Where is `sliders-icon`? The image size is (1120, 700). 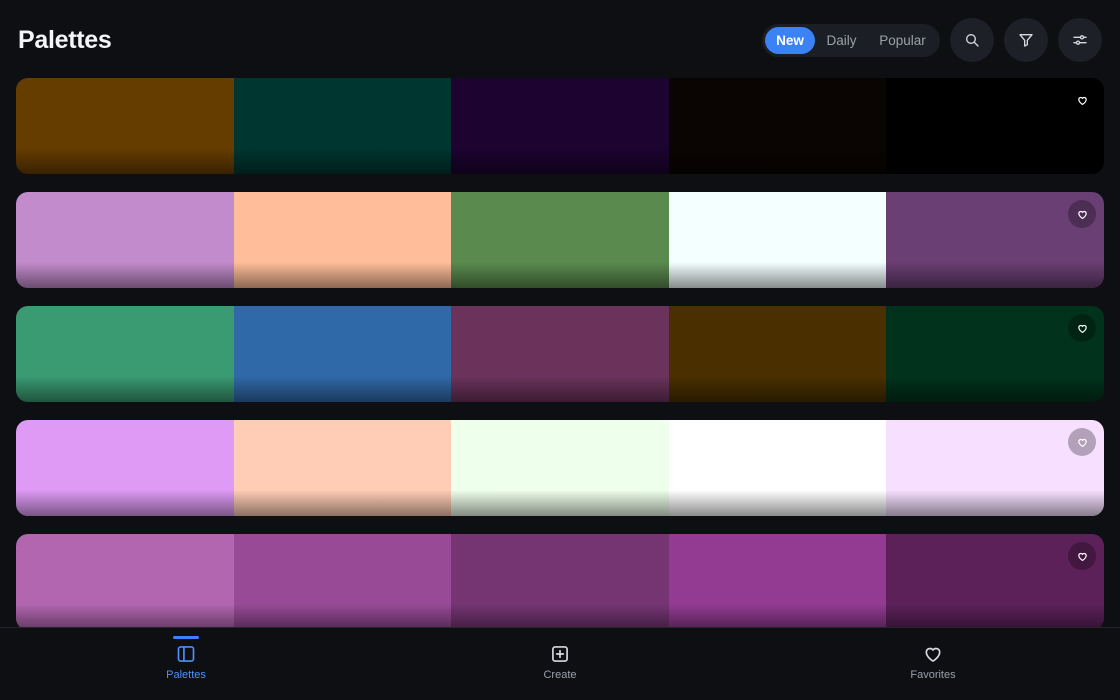 sliders-icon is located at coordinates (1080, 40).